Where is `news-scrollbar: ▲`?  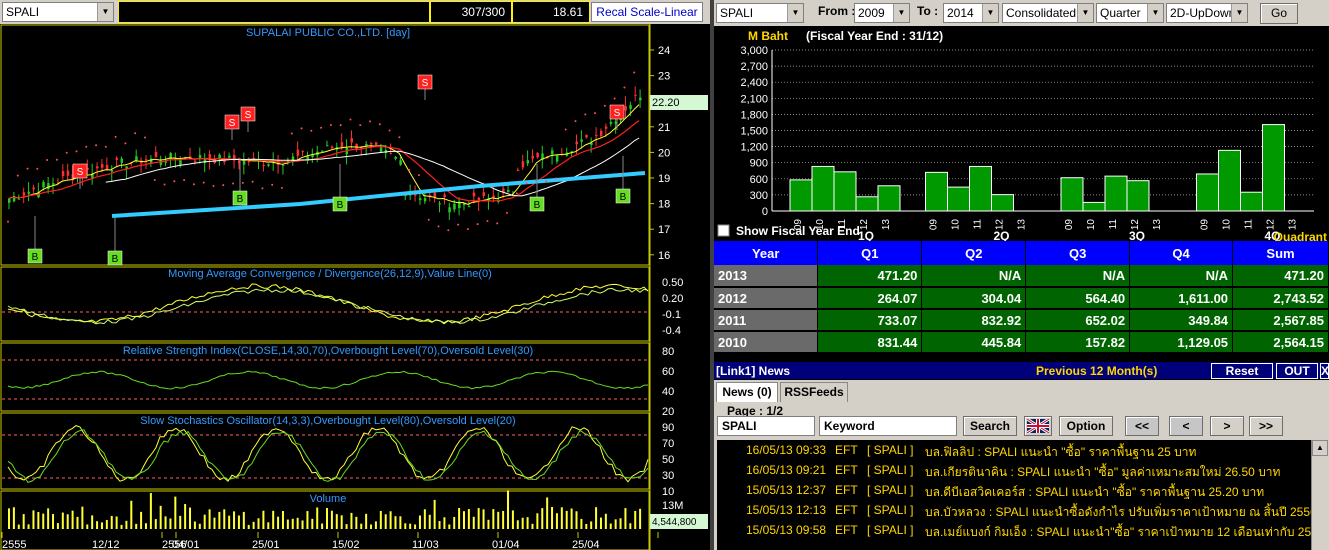
news-scrollbar: ▲ is located at coordinates (1319, 495).